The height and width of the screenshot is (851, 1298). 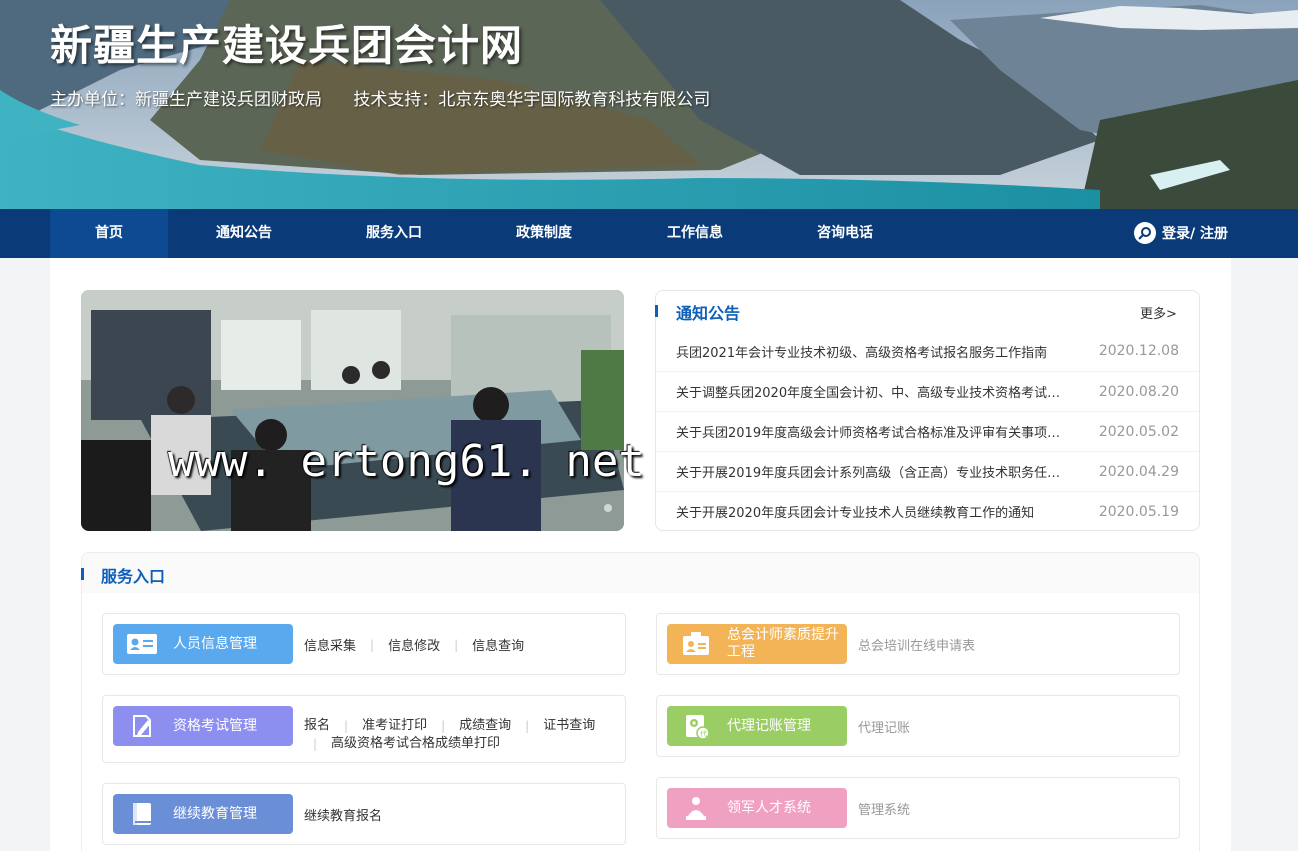 What do you see at coordinates (215, 725) in the screenshot?
I see `exam-management-label: 资格考试管理` at bounding box center [215, 725].